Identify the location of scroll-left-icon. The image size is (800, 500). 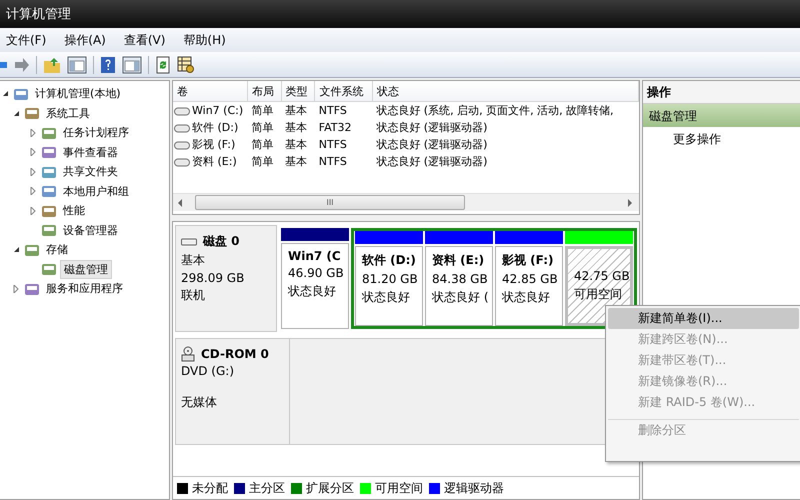
(180, 202).